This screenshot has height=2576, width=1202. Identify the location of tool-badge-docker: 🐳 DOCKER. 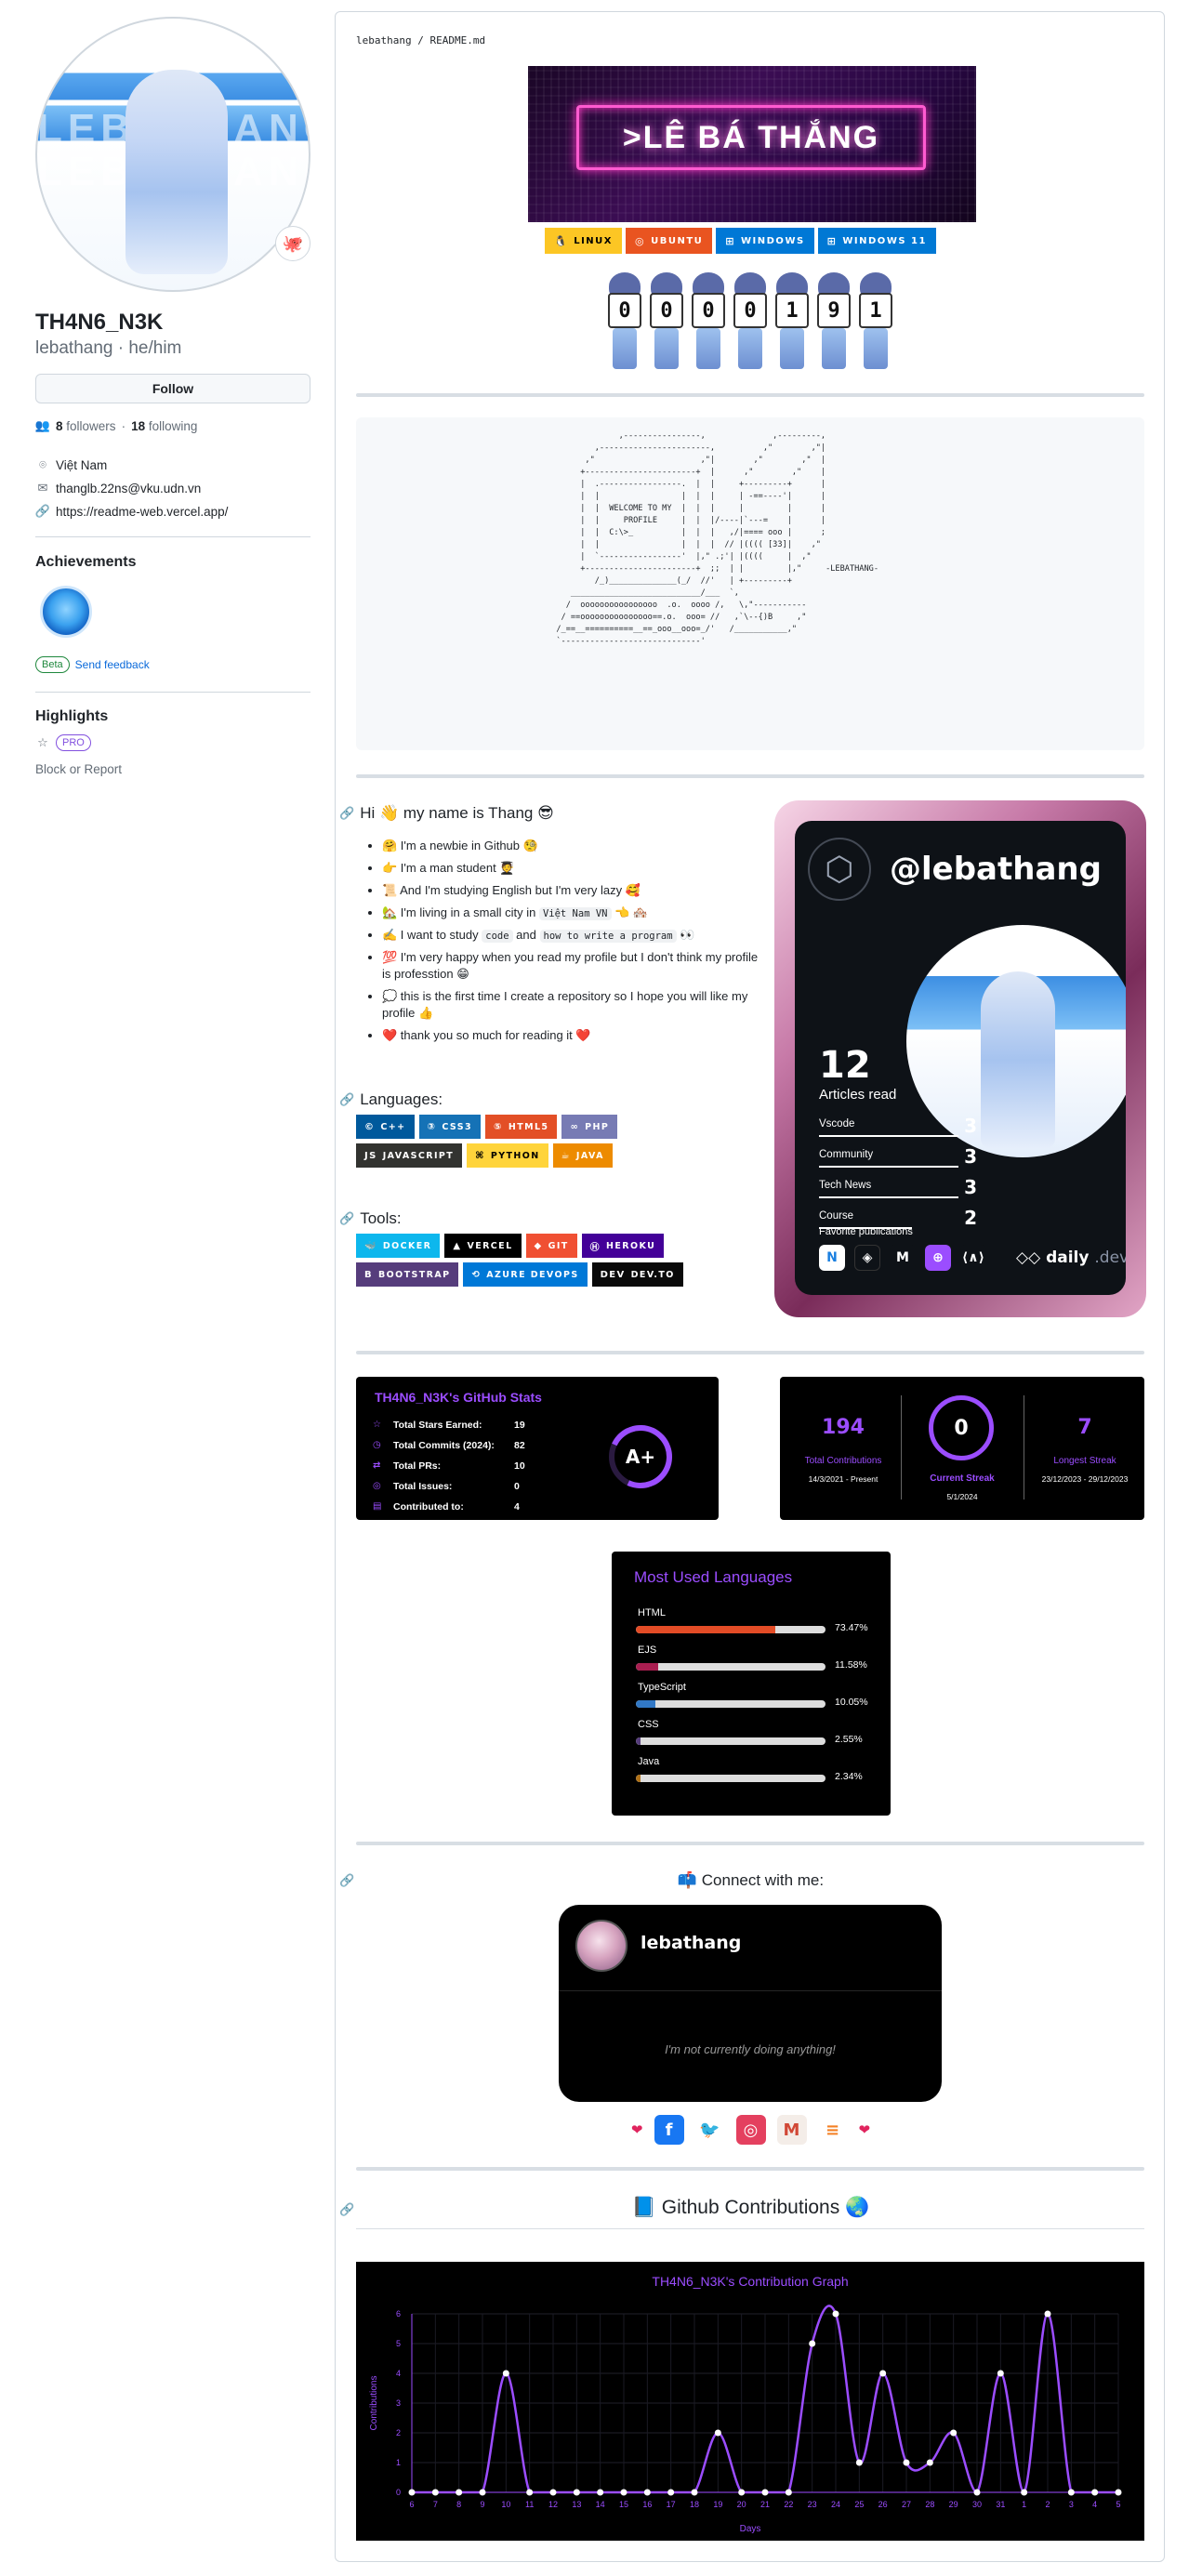
(398, 1246).